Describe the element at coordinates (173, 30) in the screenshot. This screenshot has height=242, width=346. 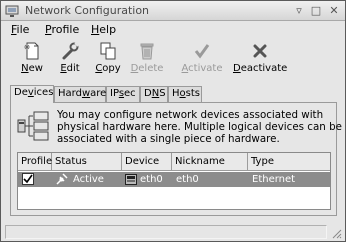
I see `menu-bar: File Profile Help` at that location.